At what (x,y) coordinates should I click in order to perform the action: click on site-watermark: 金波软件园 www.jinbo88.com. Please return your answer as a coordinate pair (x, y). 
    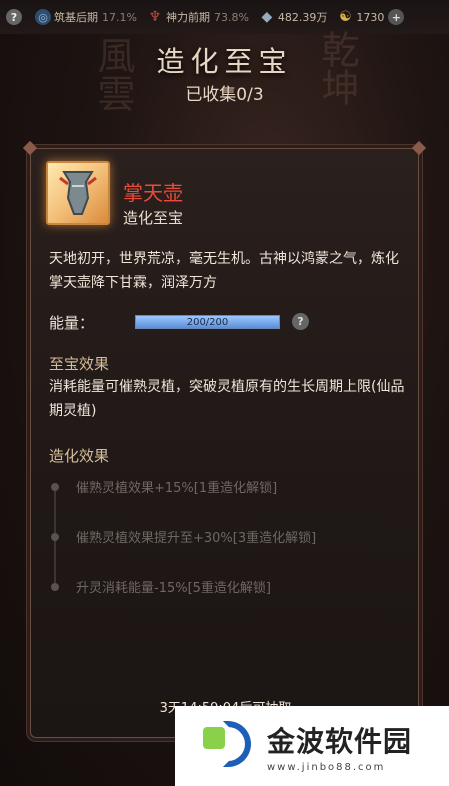
    Looking at the image, I should click on (312, 746).